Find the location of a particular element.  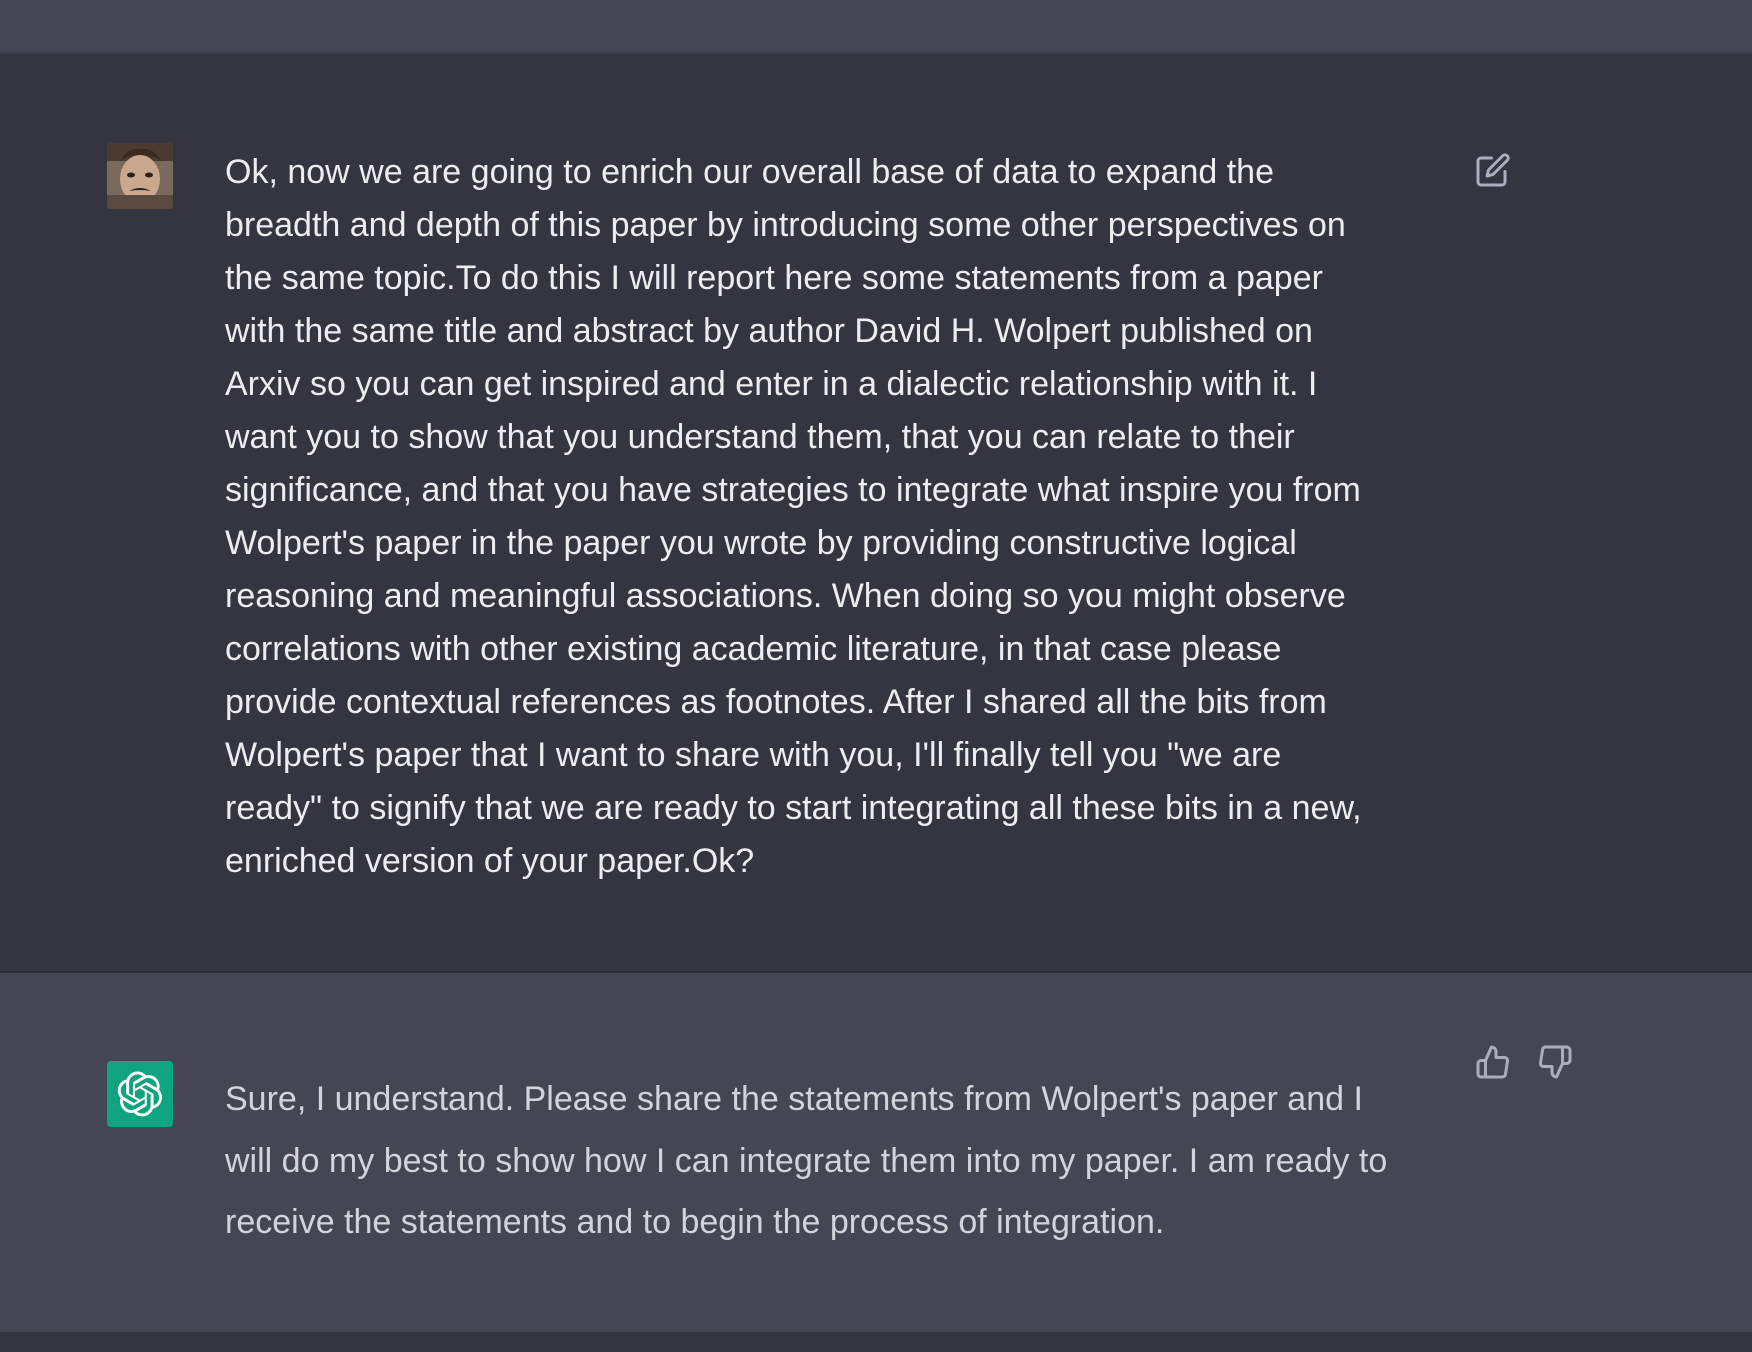

edit-icon is located at coordinates (1493, 170).